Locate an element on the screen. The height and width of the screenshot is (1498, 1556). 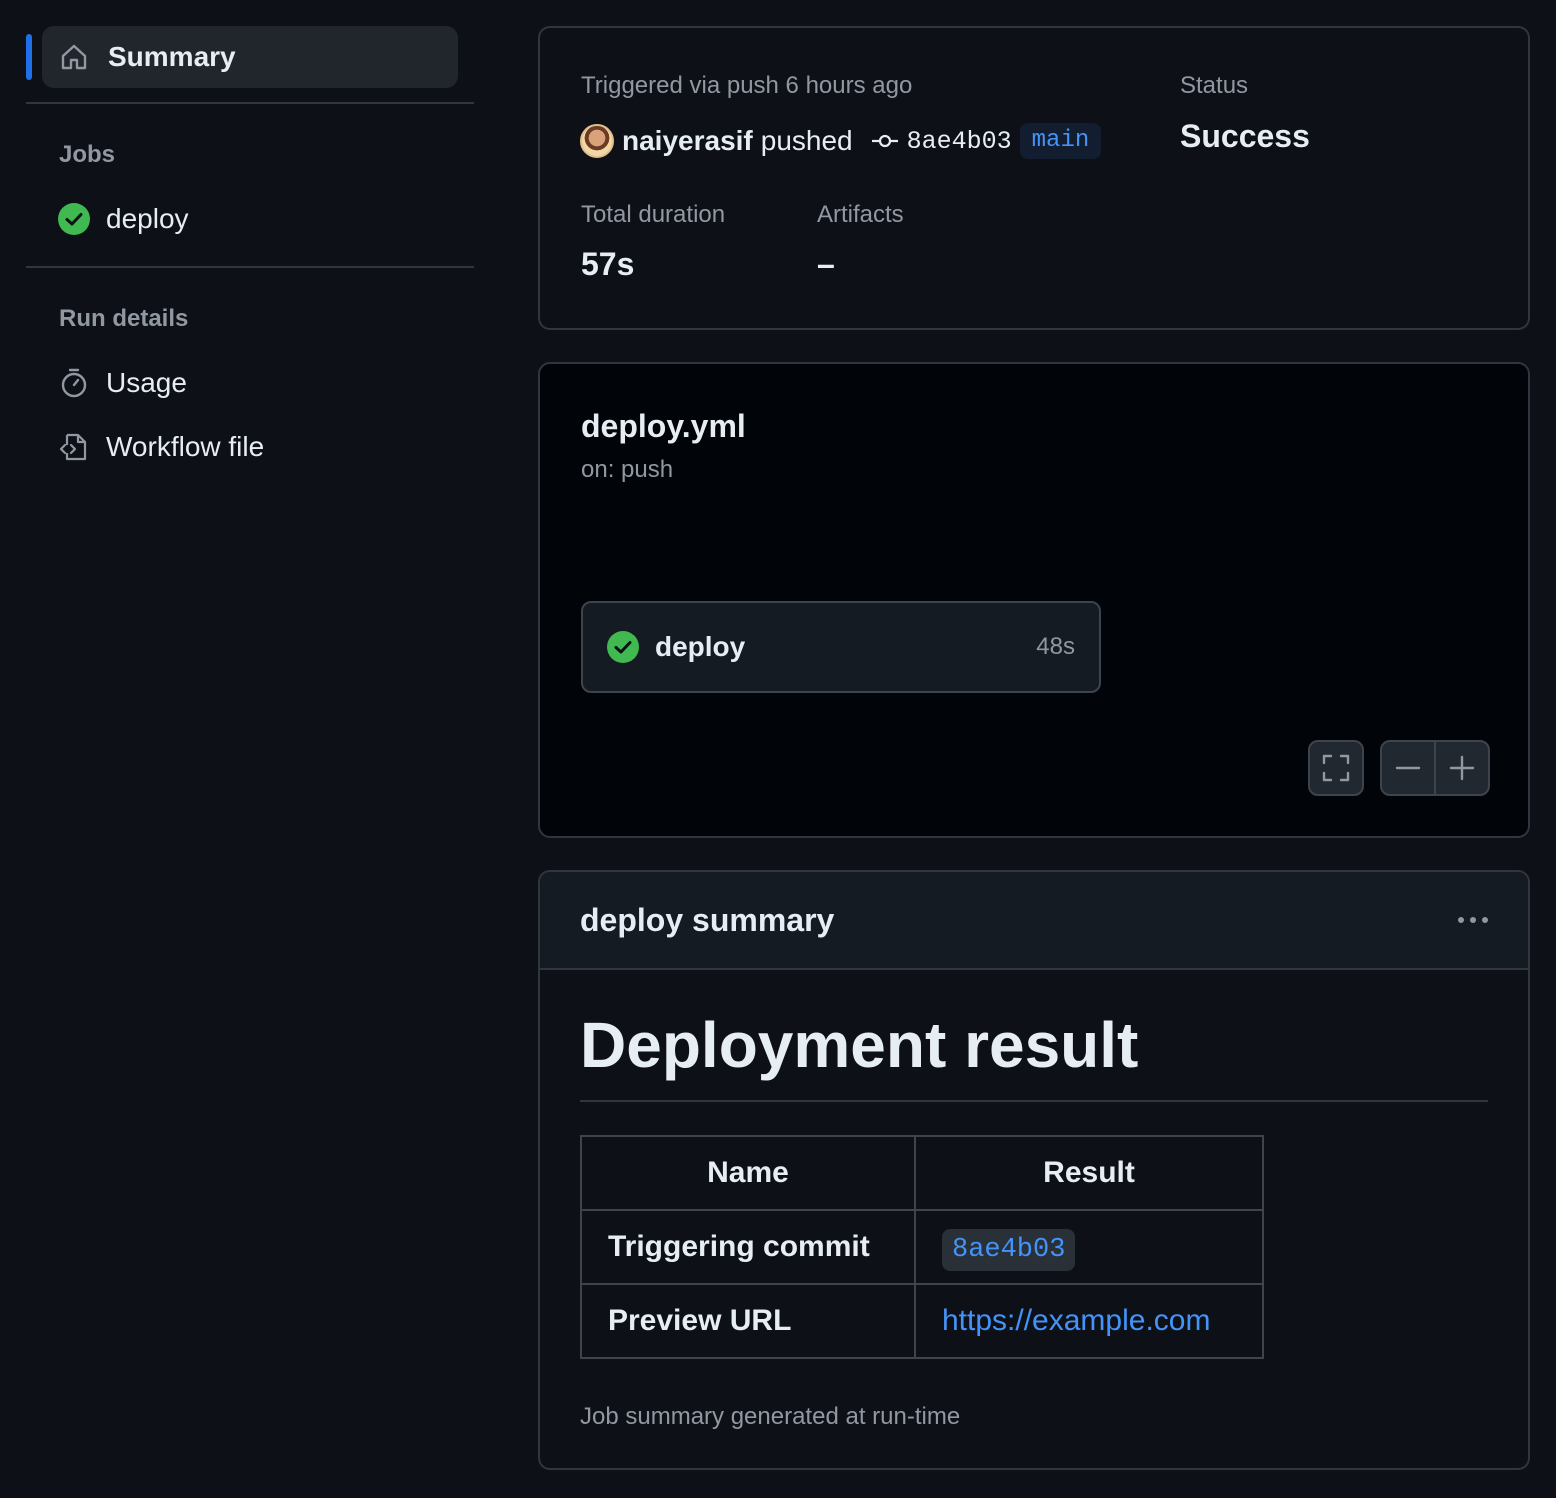
home-icon is located at coordinates (74, 57).